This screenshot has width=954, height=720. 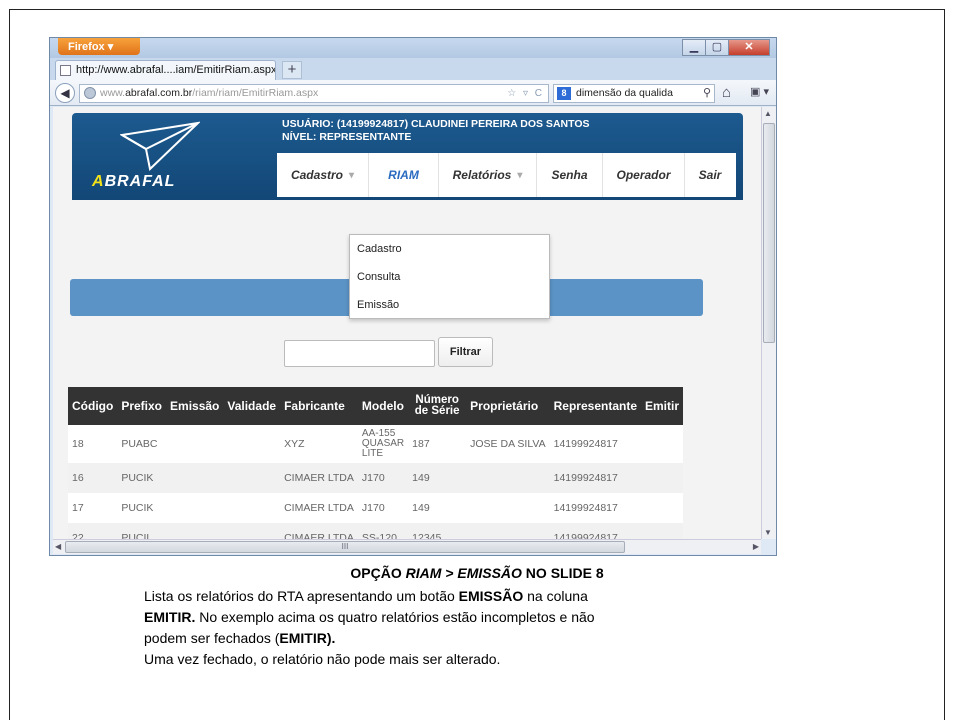 What do you see at coordinates (159, 93) in the screenshot?
I see `url-domain: abrafal.com.br` at bounding box center [159, 93].